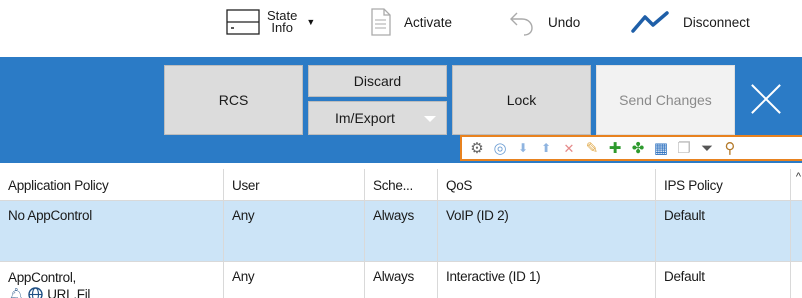 The width and height of the screenshot is (802, 298). I want to click on globe-icon, so click(35, 292).